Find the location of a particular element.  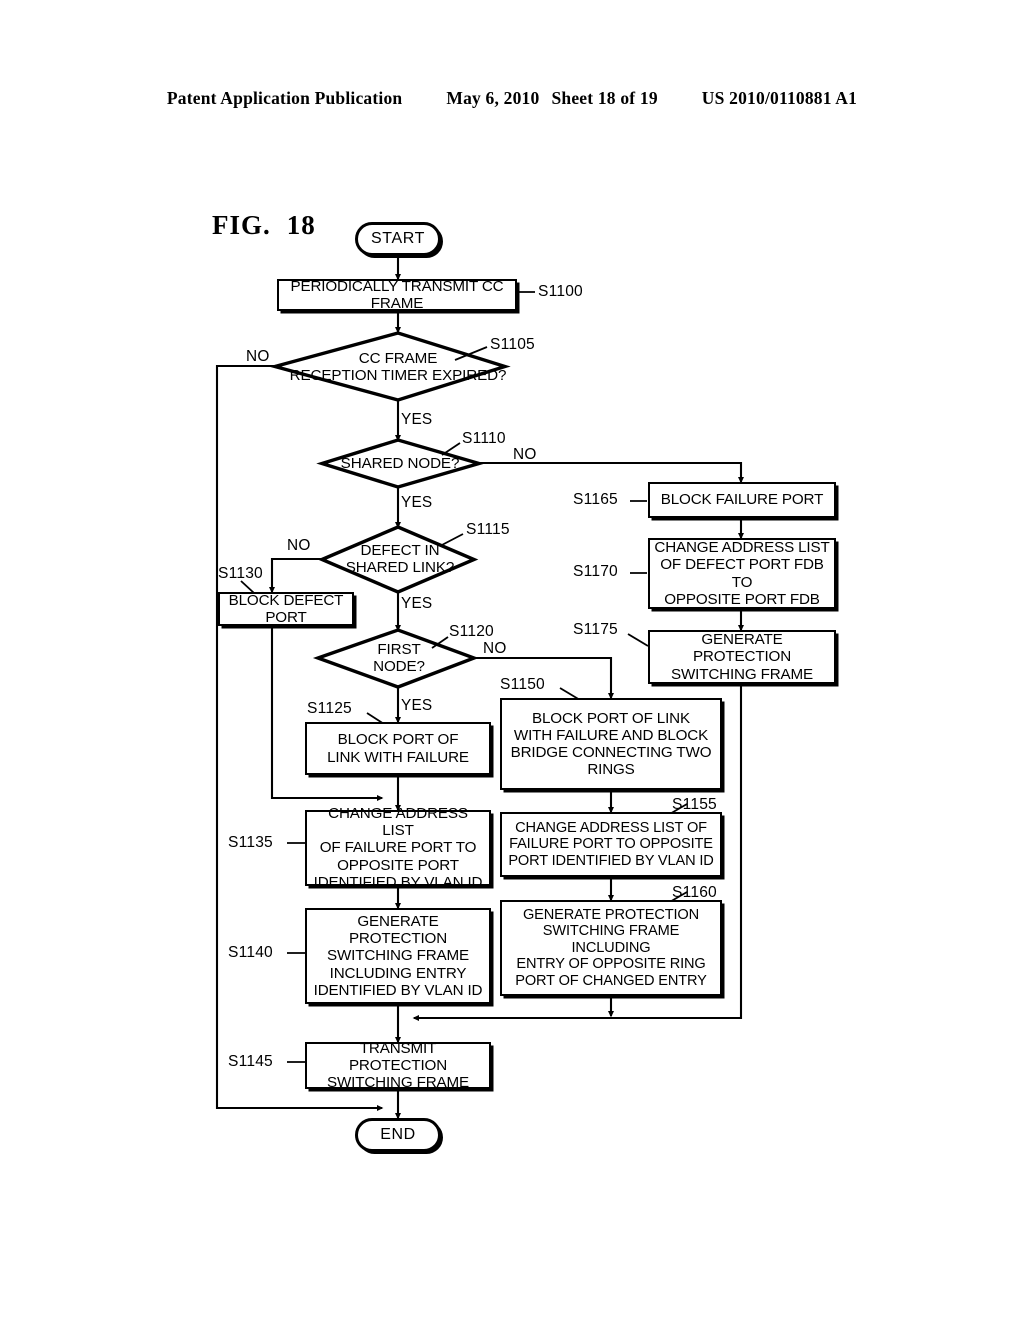

branch-label-s1120-yes: YES is located at coordinates (417, 705).